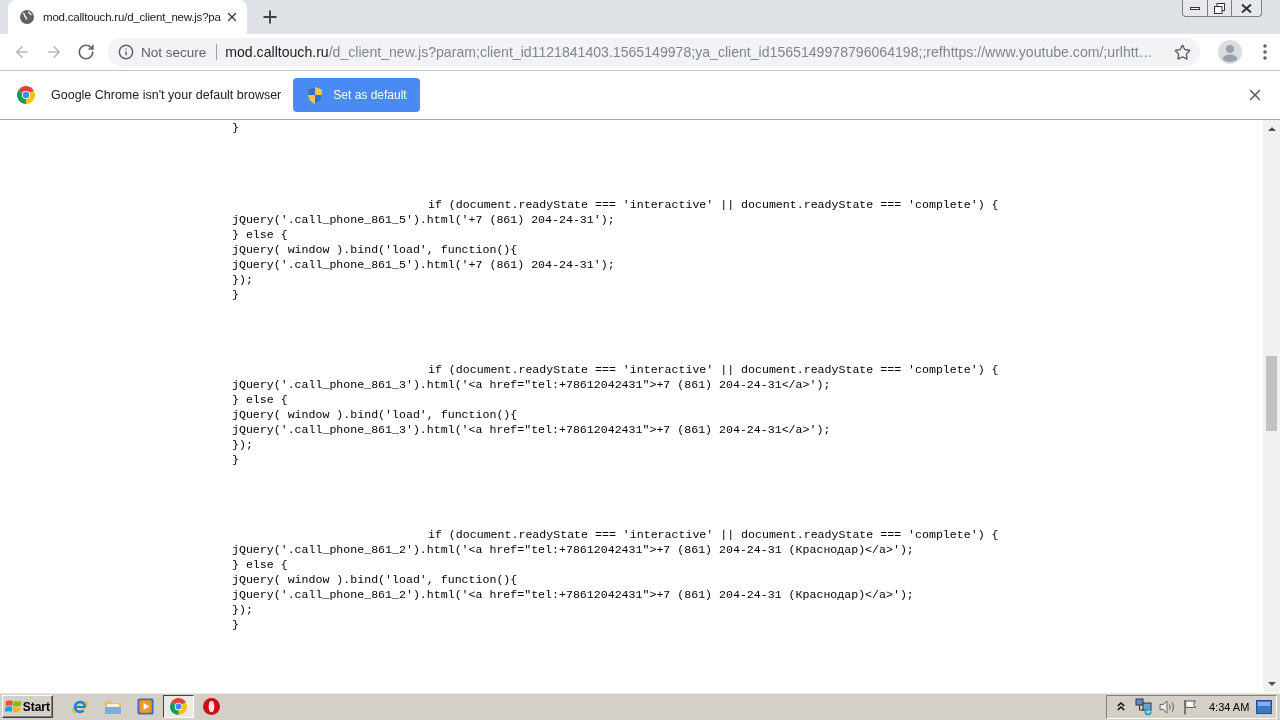  Describe the element at coordinates (1271, 683) in the screenshot. I see `triangle-down-icon` at that location.